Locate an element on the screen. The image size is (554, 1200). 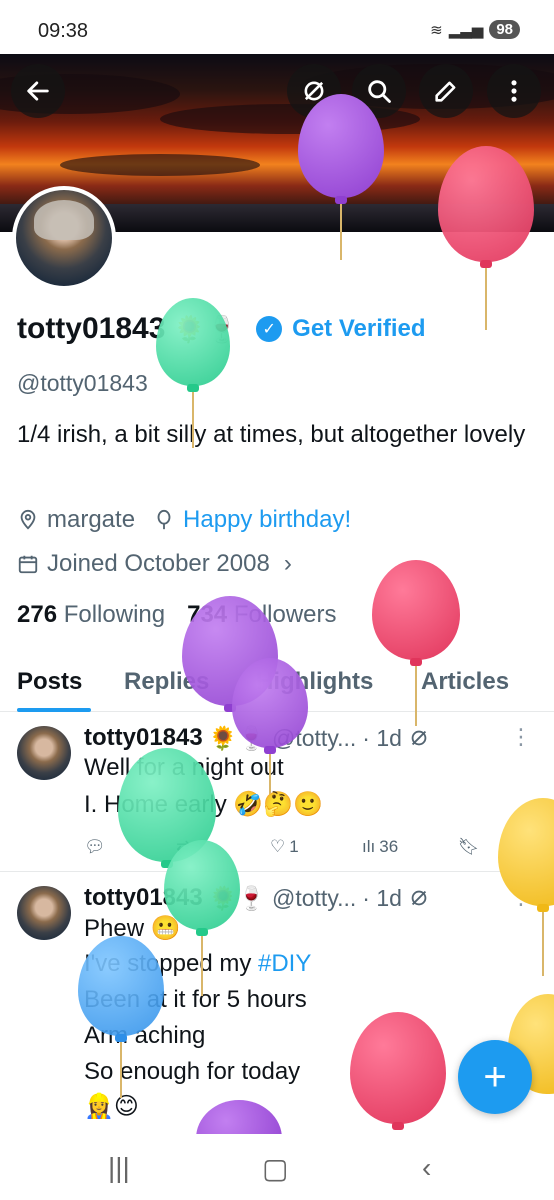
post-author-name: totty01843 is located at coordinates (143, 737).